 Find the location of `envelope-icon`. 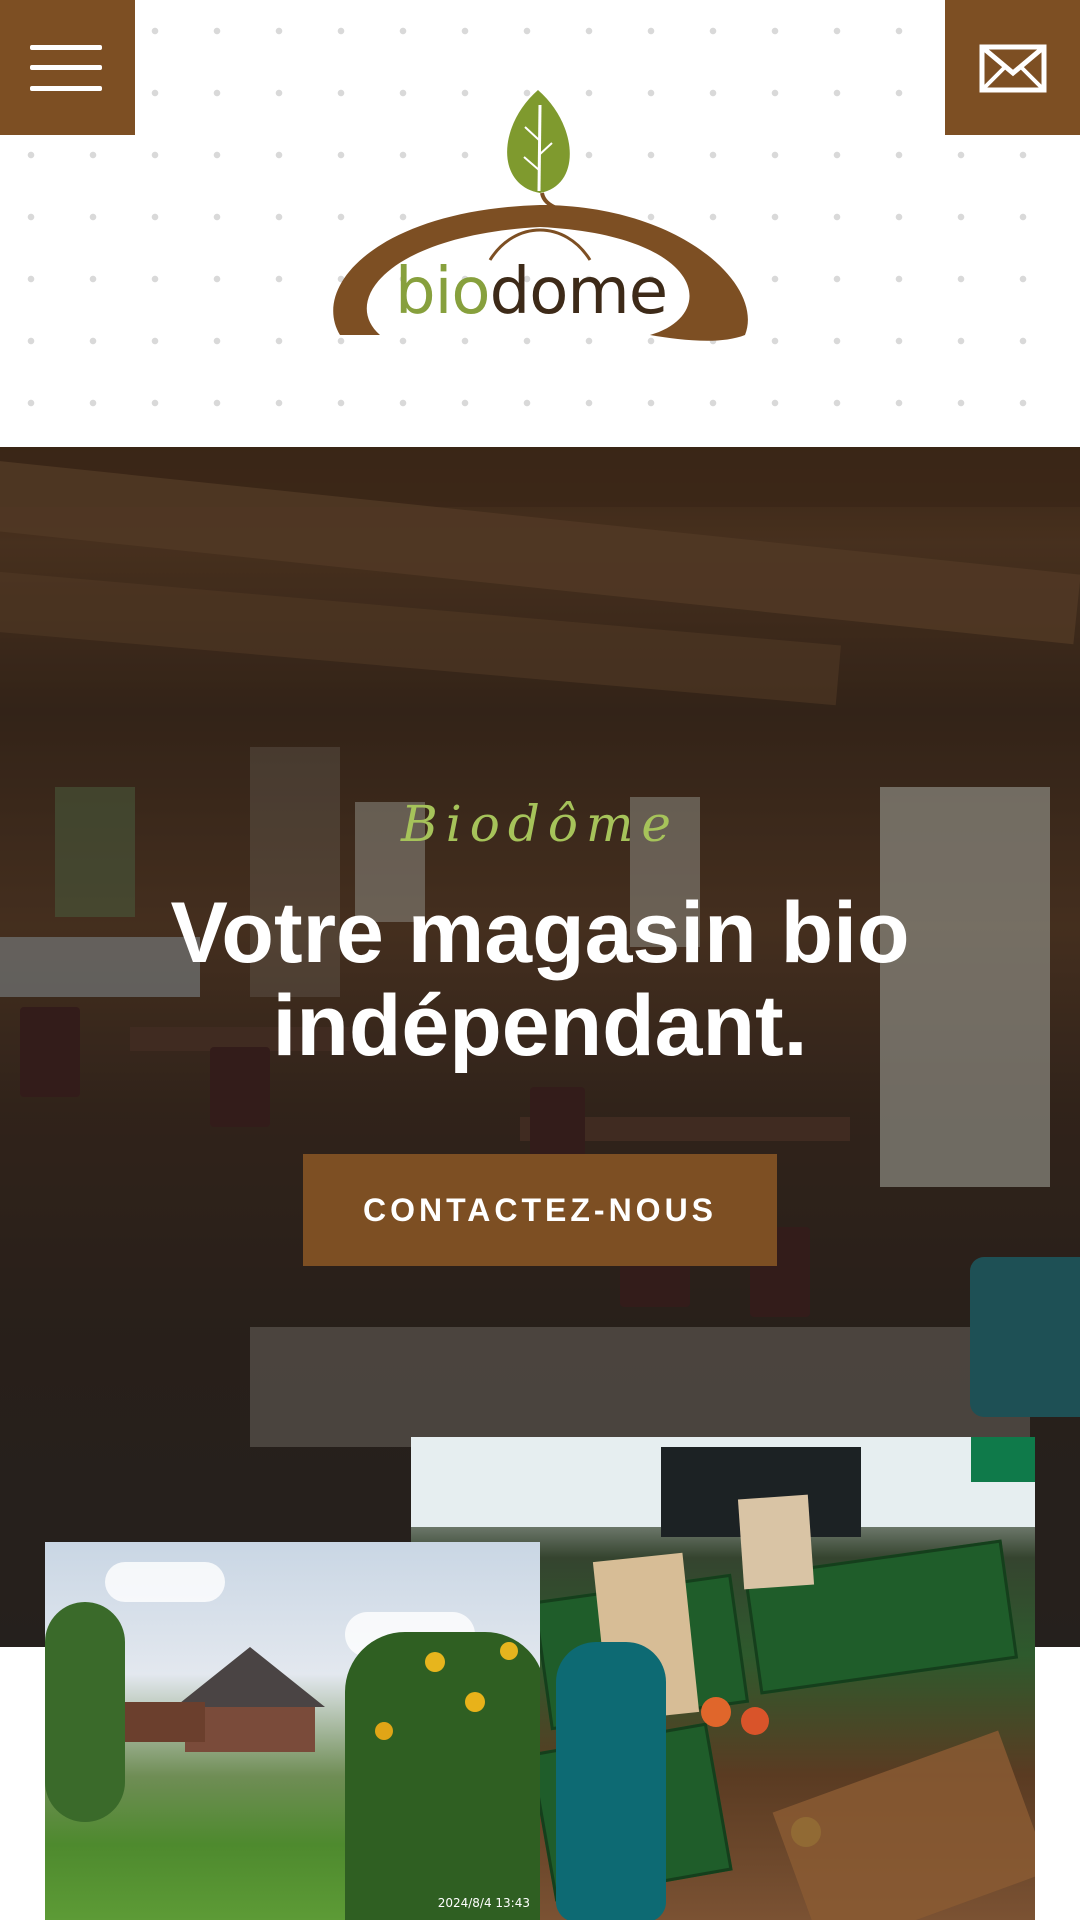

envelope-icon is located at coordinates (1013, 68).